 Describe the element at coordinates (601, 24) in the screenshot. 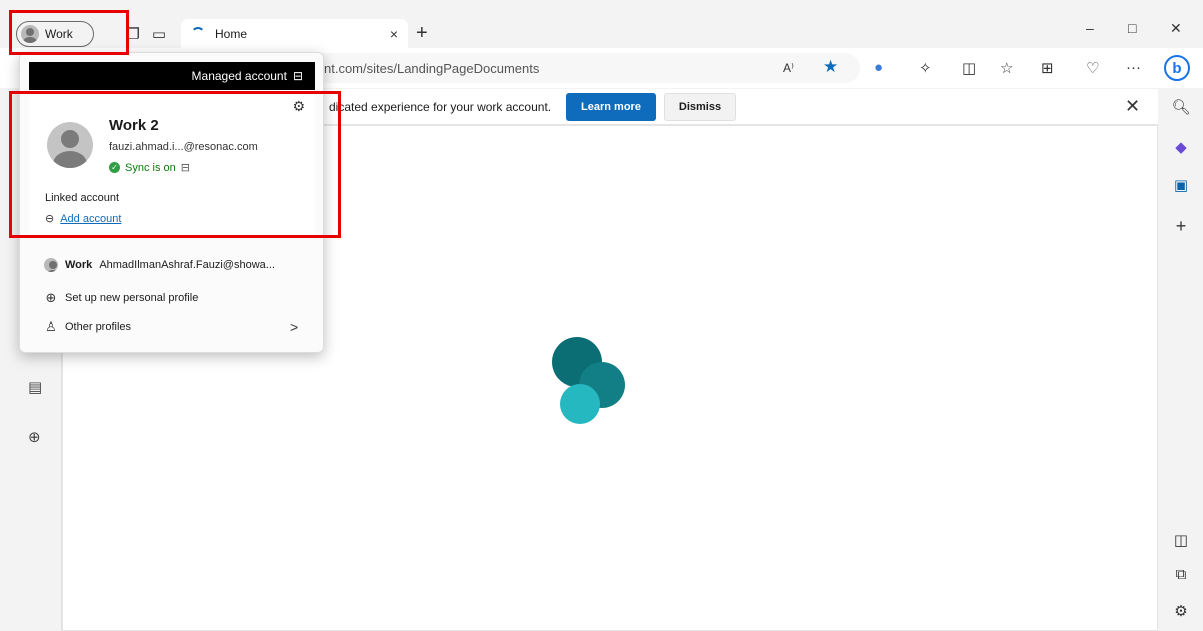

I see `title-bar: Work ❐ ▭ Home × + – □ ✕` at that location.